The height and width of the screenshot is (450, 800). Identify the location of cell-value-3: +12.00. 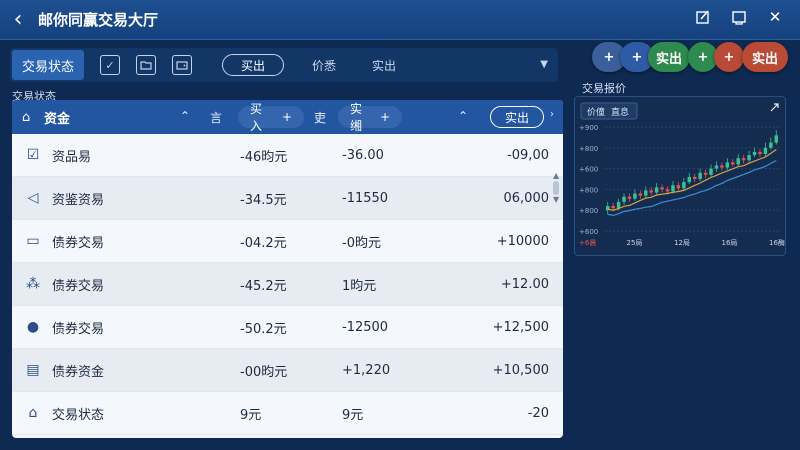
(524, 284).